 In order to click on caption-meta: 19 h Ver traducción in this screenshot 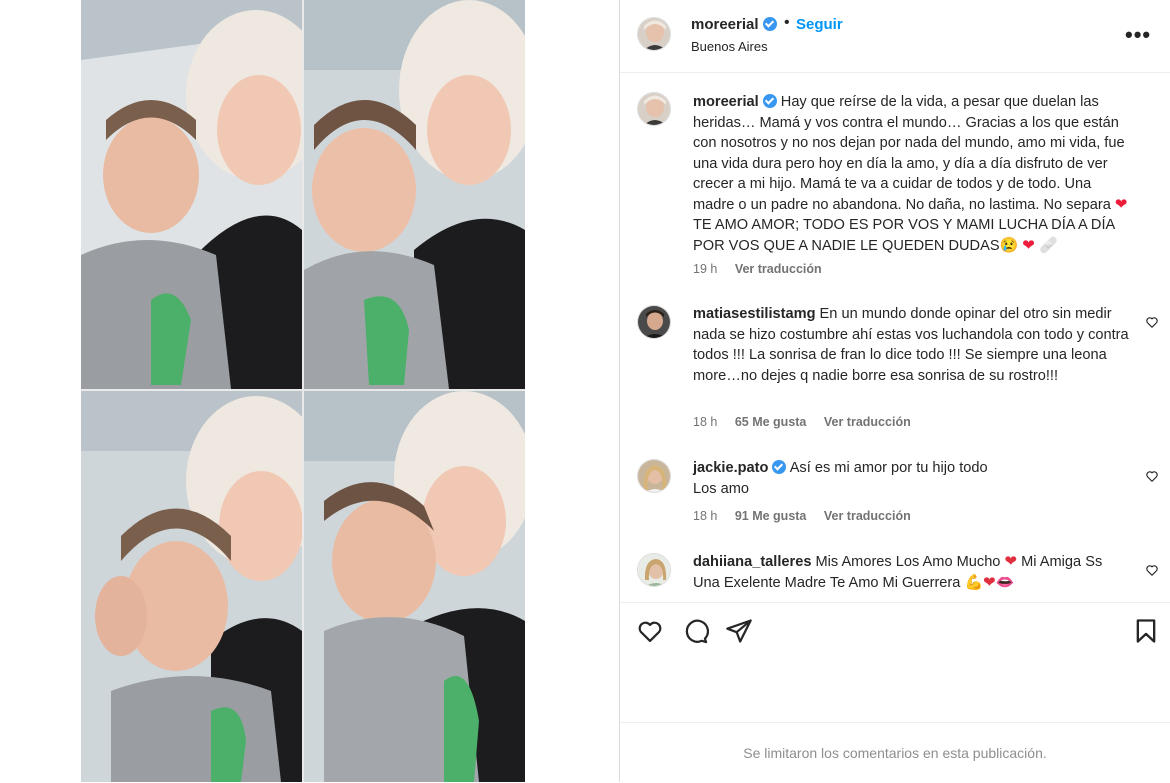, I will do `click(764, 269)`.